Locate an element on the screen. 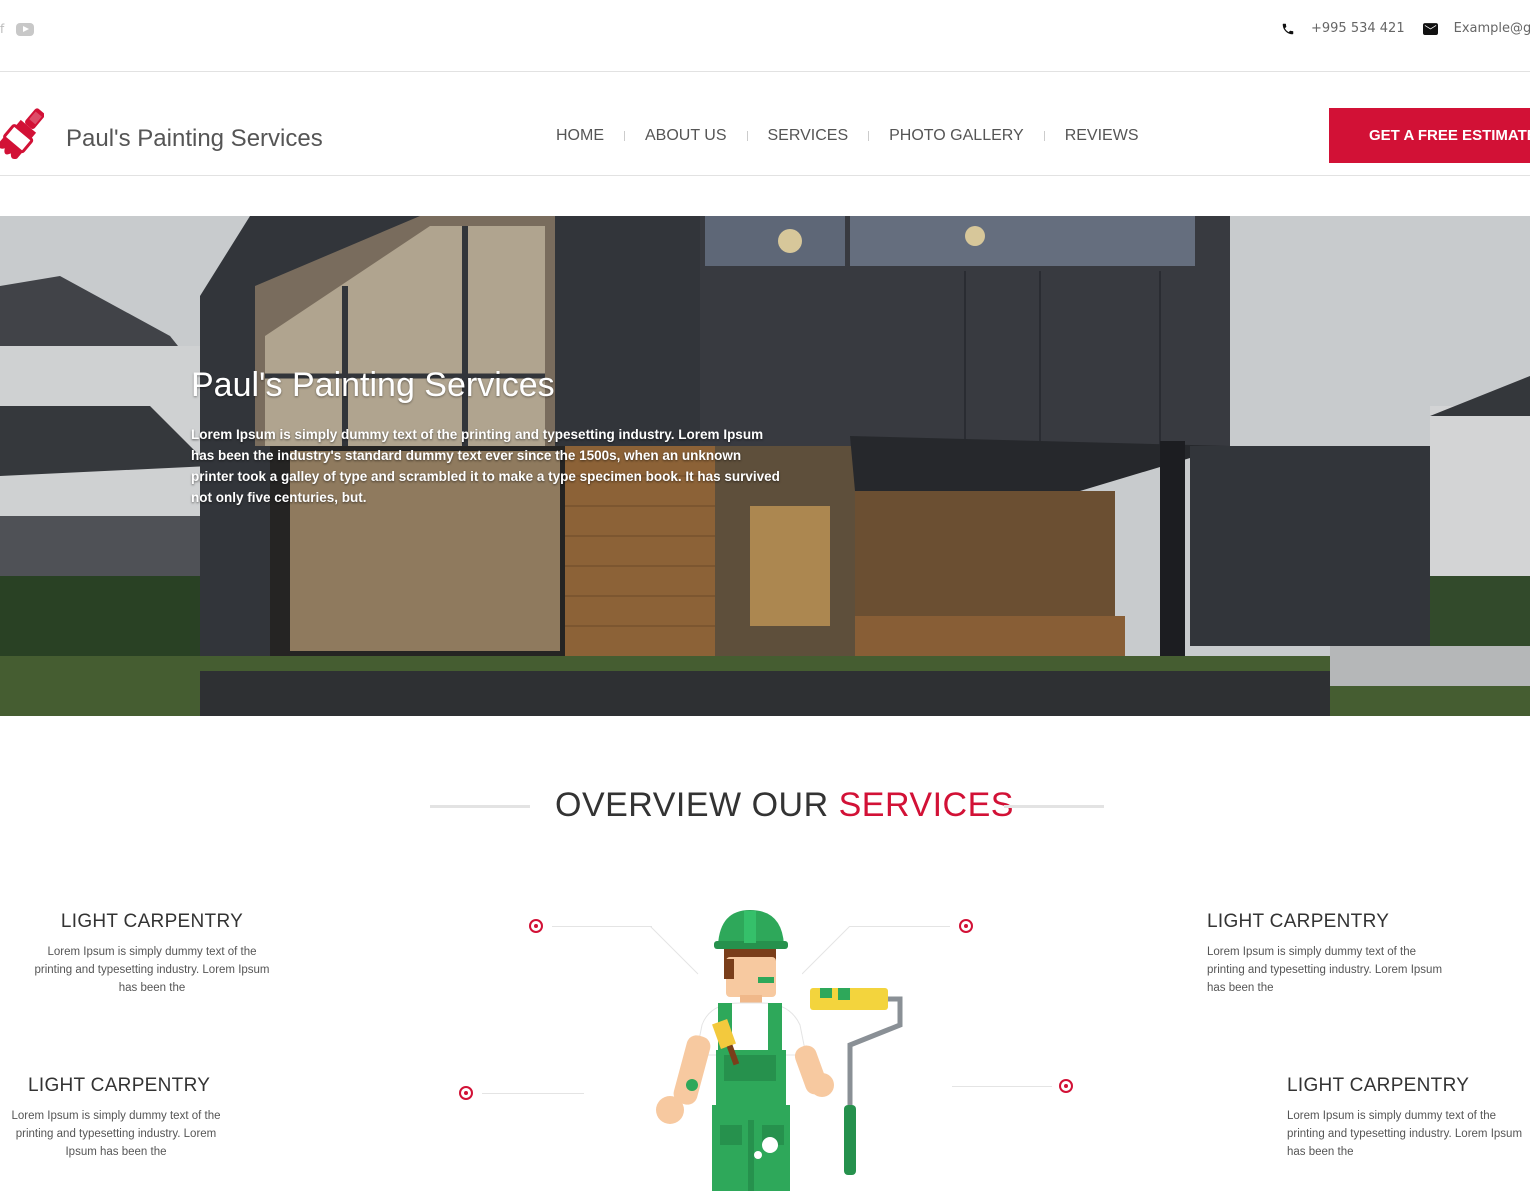 The width and height of the screenshot is (1530, 1191). top-bar: f +995 534 421 Example@gma is located at coordinates (765, 36).